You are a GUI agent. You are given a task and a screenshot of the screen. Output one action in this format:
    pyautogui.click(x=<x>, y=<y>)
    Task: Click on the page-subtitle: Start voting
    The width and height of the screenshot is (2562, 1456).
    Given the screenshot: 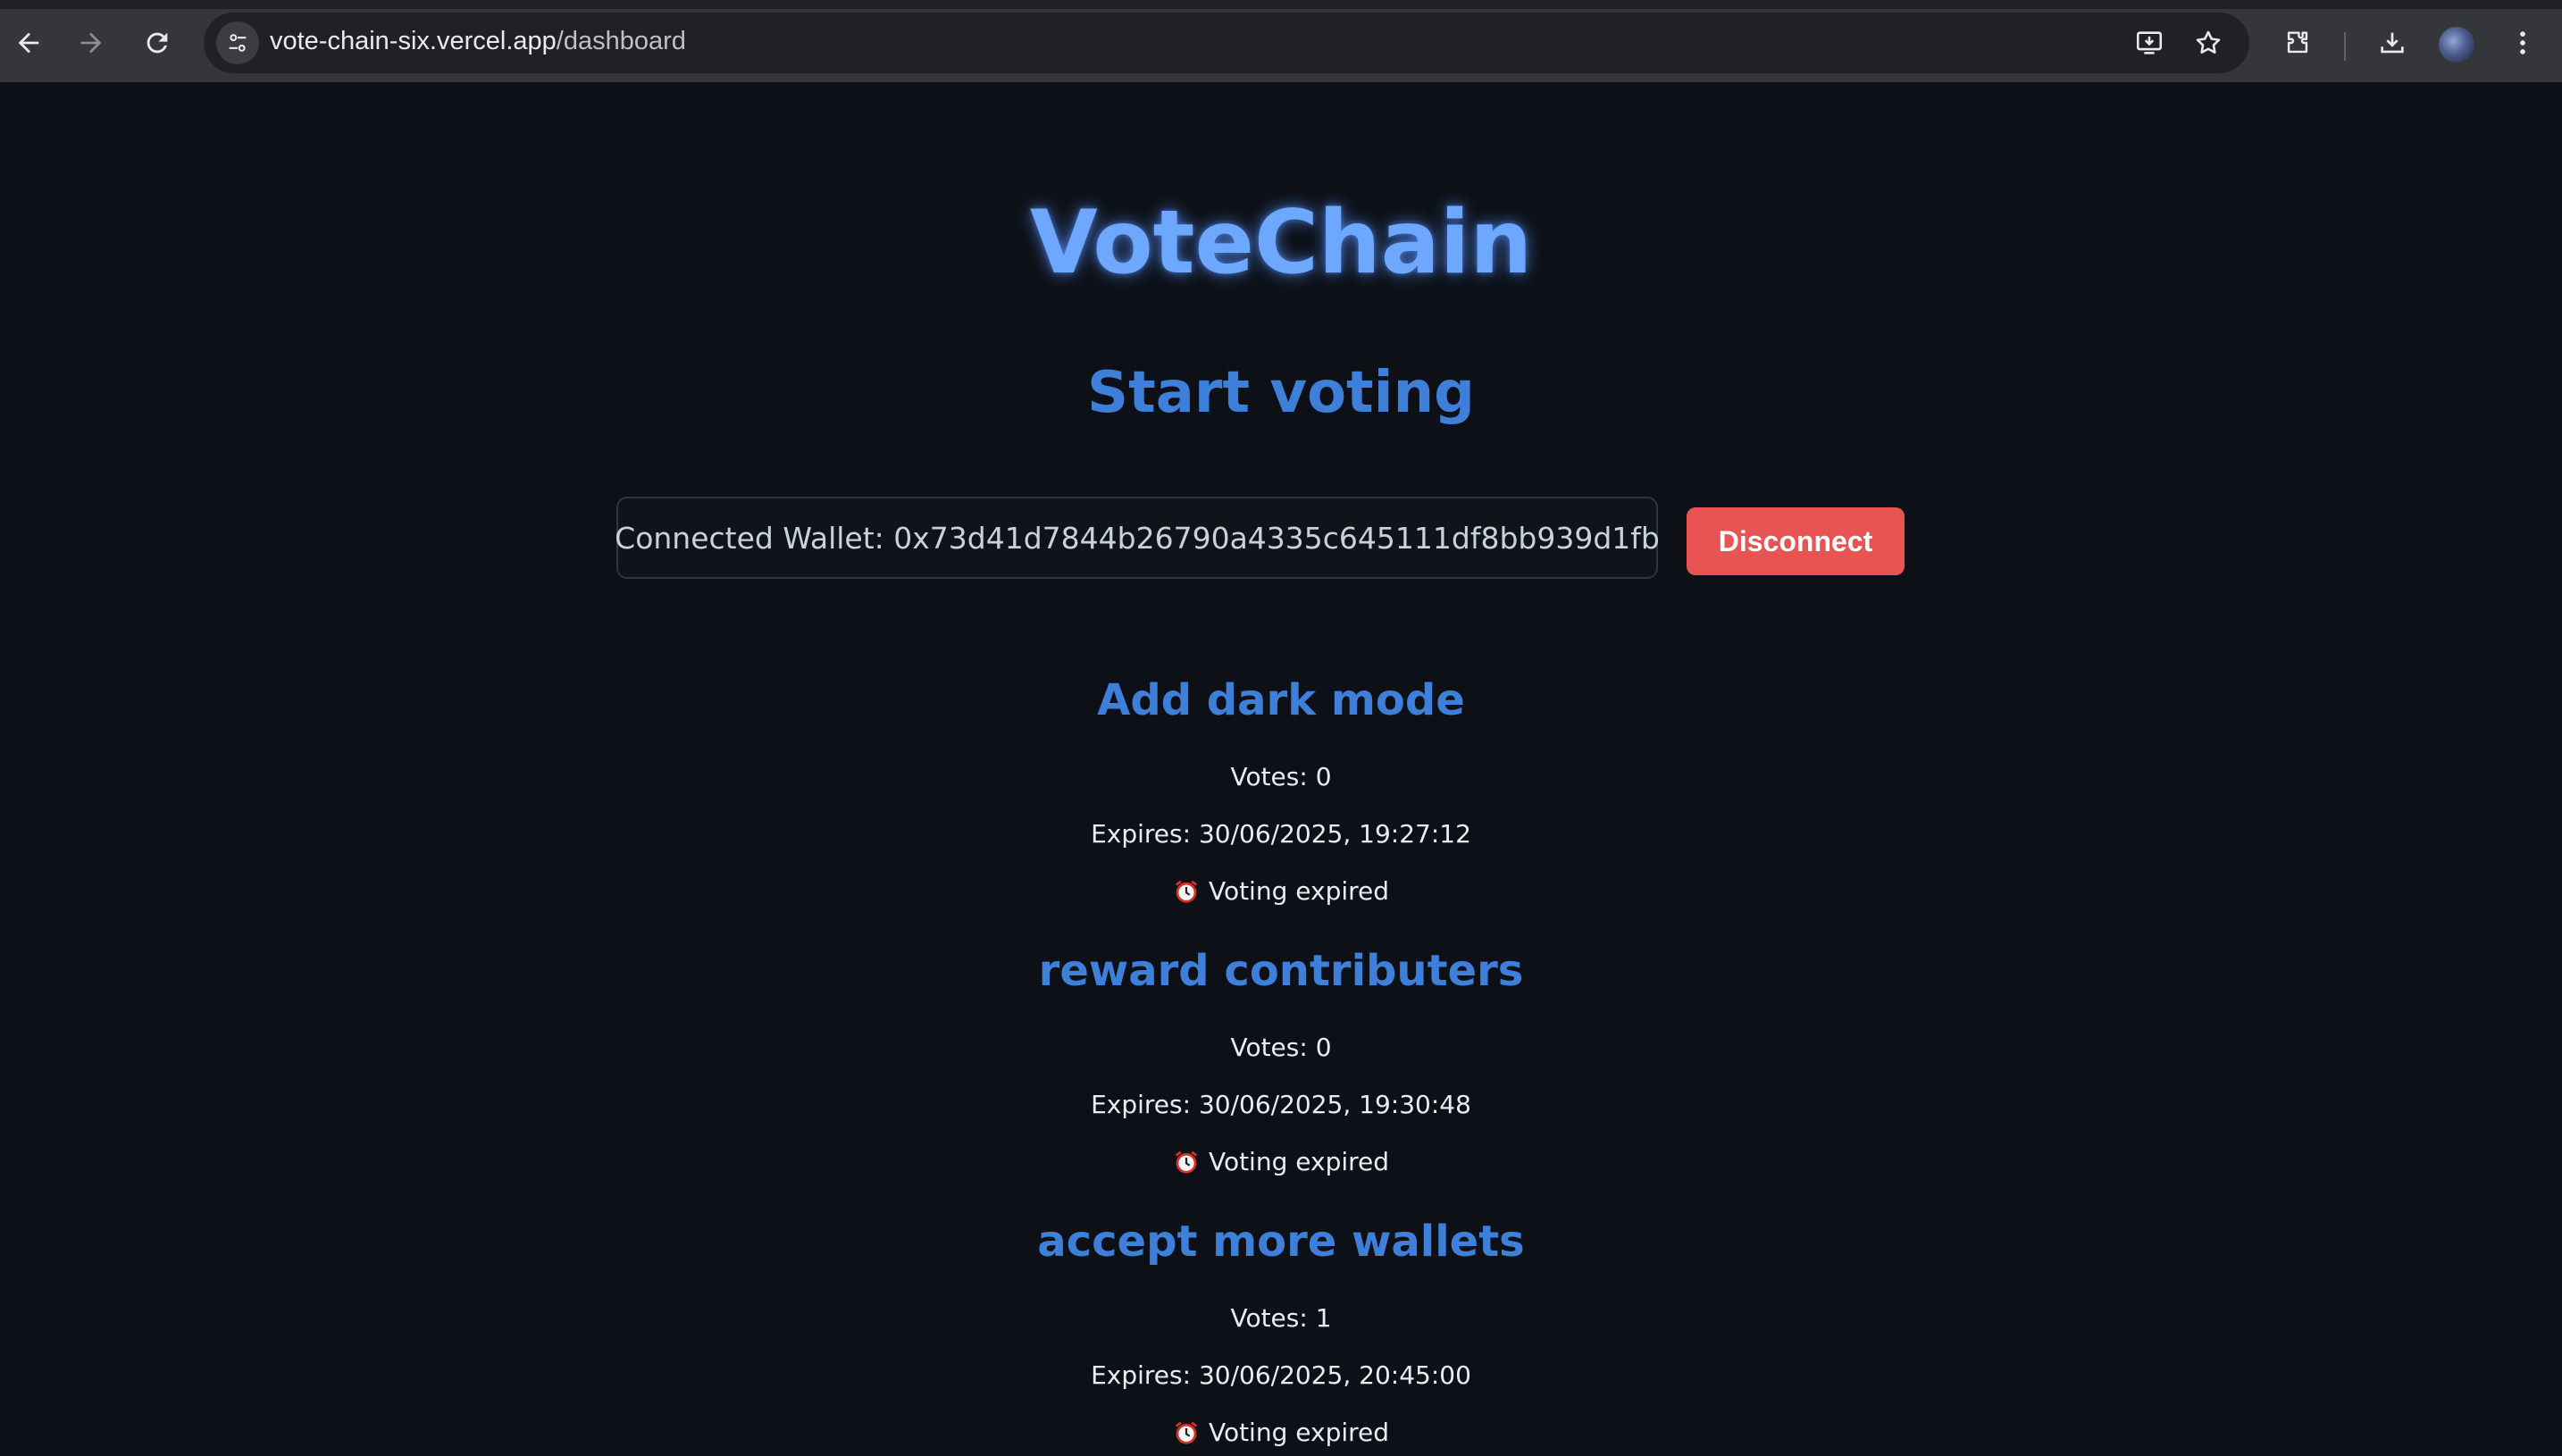 What is the action you would take?
    pyautogui.click(x=1281, y=393)
    